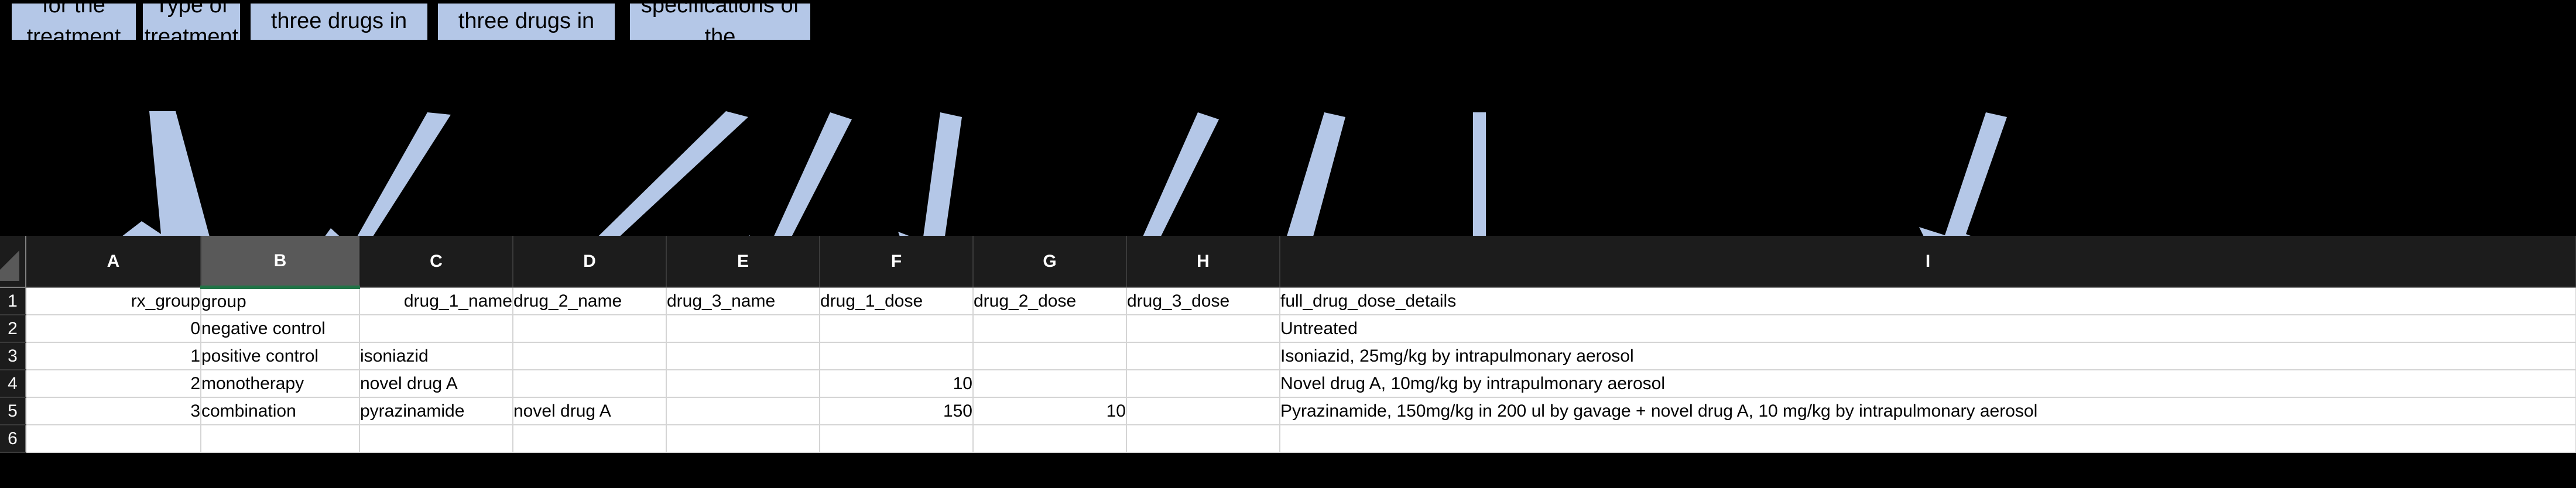  What do you see at coordinates (280, 301) in the screenshot?
I see `cell-b1-header-group: group` at bounding box center [280, 301].